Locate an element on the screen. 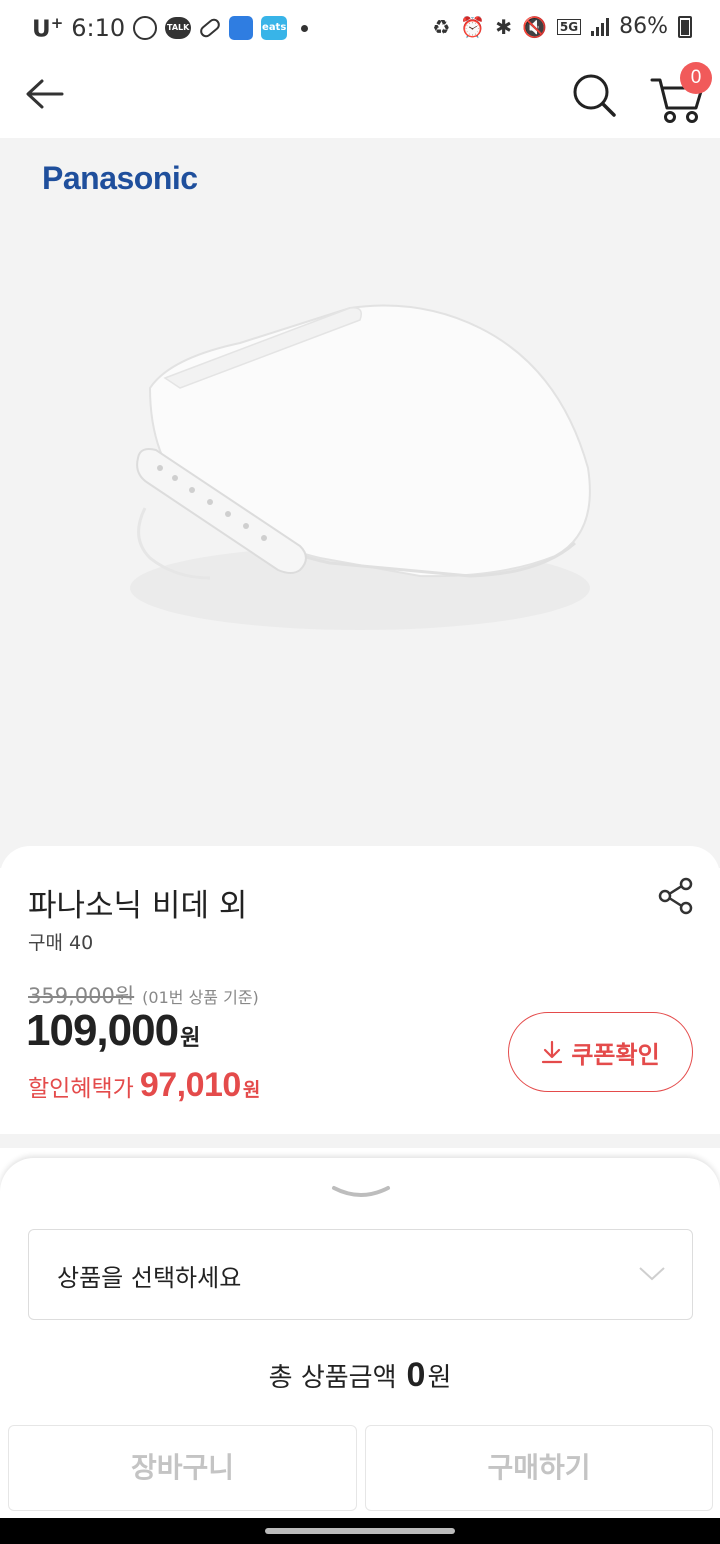 The image size is (720, 1544). add-to-cart-button: 장바구니 is located at coordinates (182, 1468).